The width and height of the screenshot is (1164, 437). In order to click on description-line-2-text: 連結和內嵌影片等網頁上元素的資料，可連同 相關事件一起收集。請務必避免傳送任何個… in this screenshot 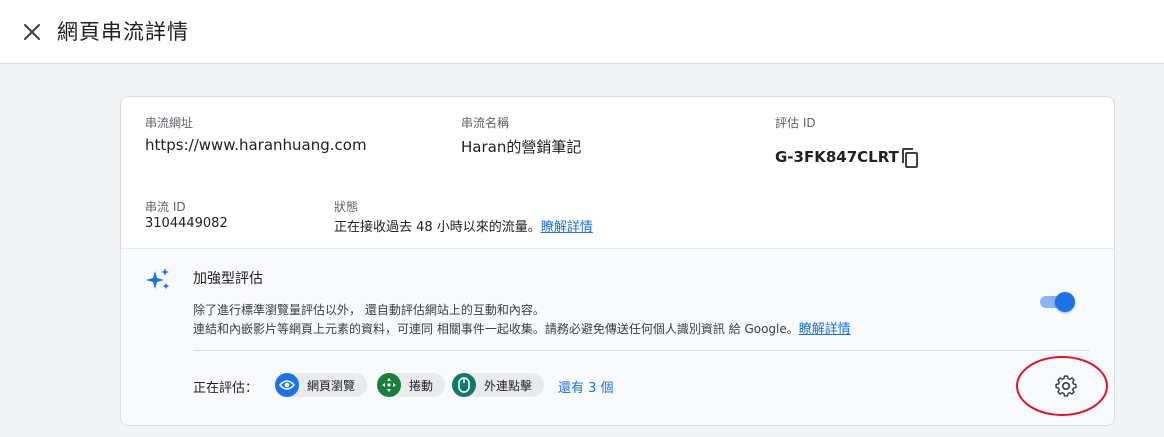, I will do `click(496, 329)`.